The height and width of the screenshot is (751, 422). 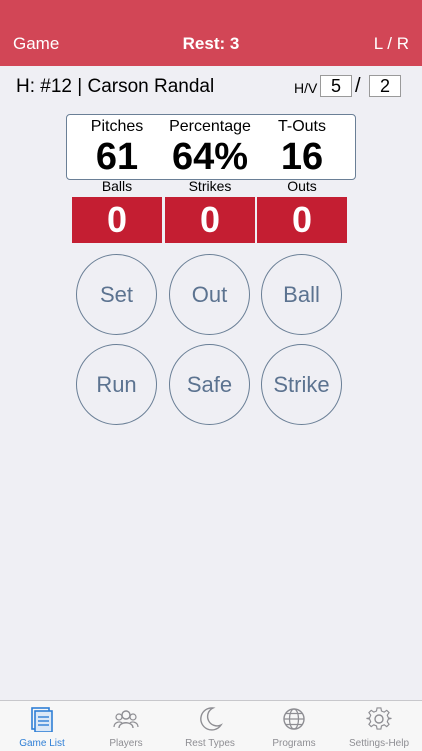 What do you see at coordinates (301, 126) in the screenshot?
I see `touts-label: T-Outs` at bounding box center [301, 126].